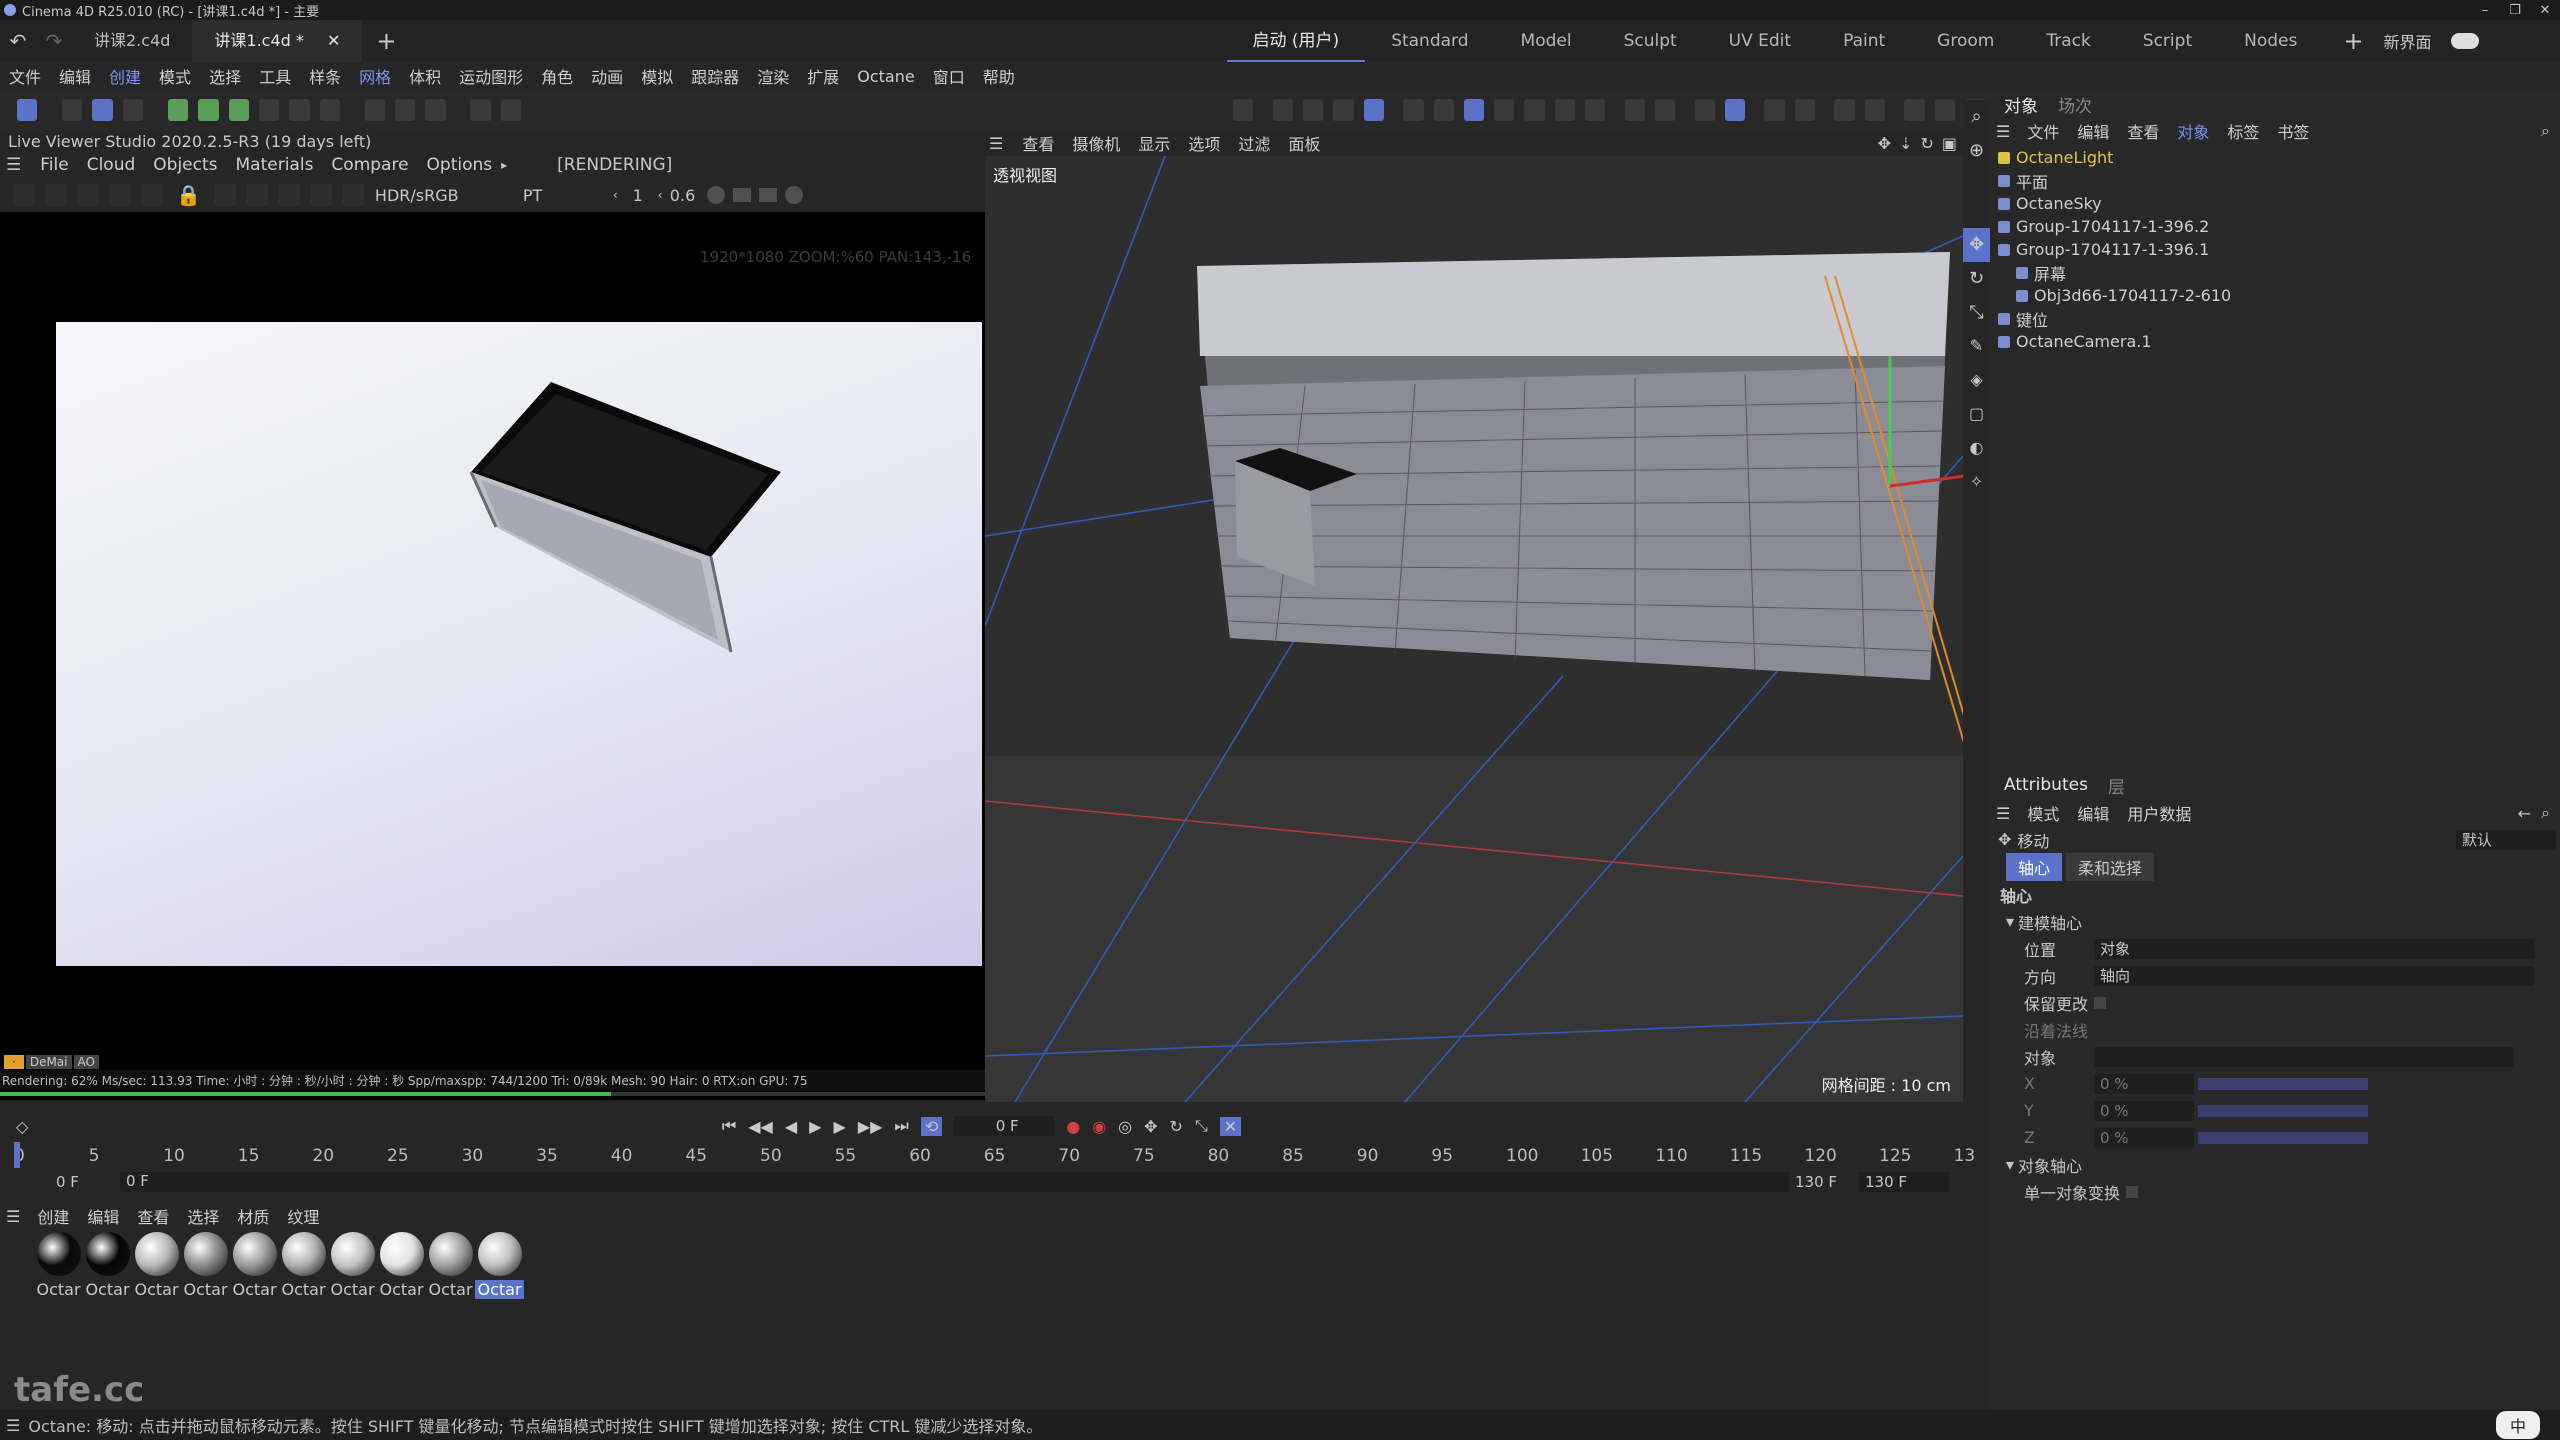  What do you see at coordinates (1805, 110) in the screenshot?
I see `render-view-icon` at bounding box center [1805, 110].